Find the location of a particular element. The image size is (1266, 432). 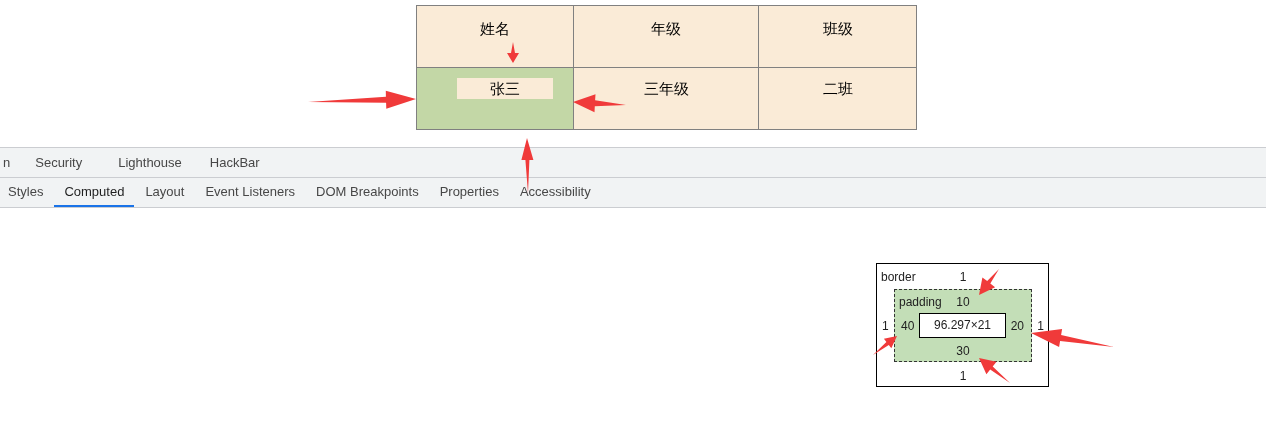

table-cell: 张三 is located at coordinates (505, 88).